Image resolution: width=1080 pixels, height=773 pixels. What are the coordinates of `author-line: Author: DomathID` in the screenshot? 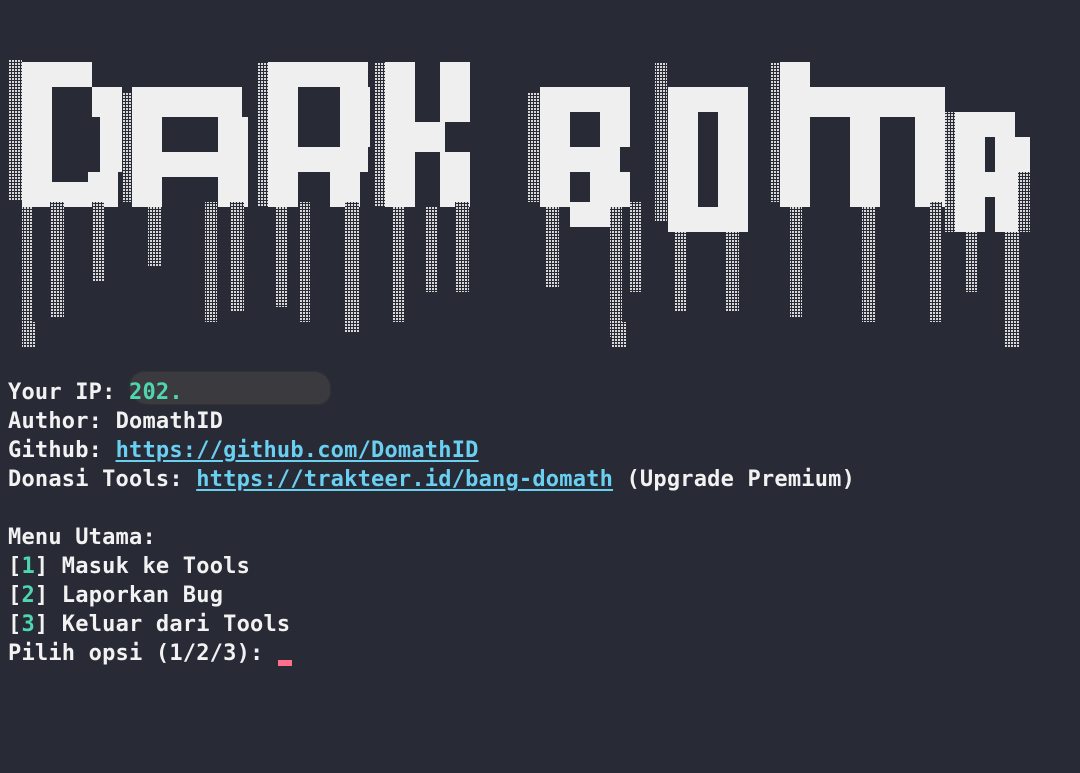 It's located at (431, 421).